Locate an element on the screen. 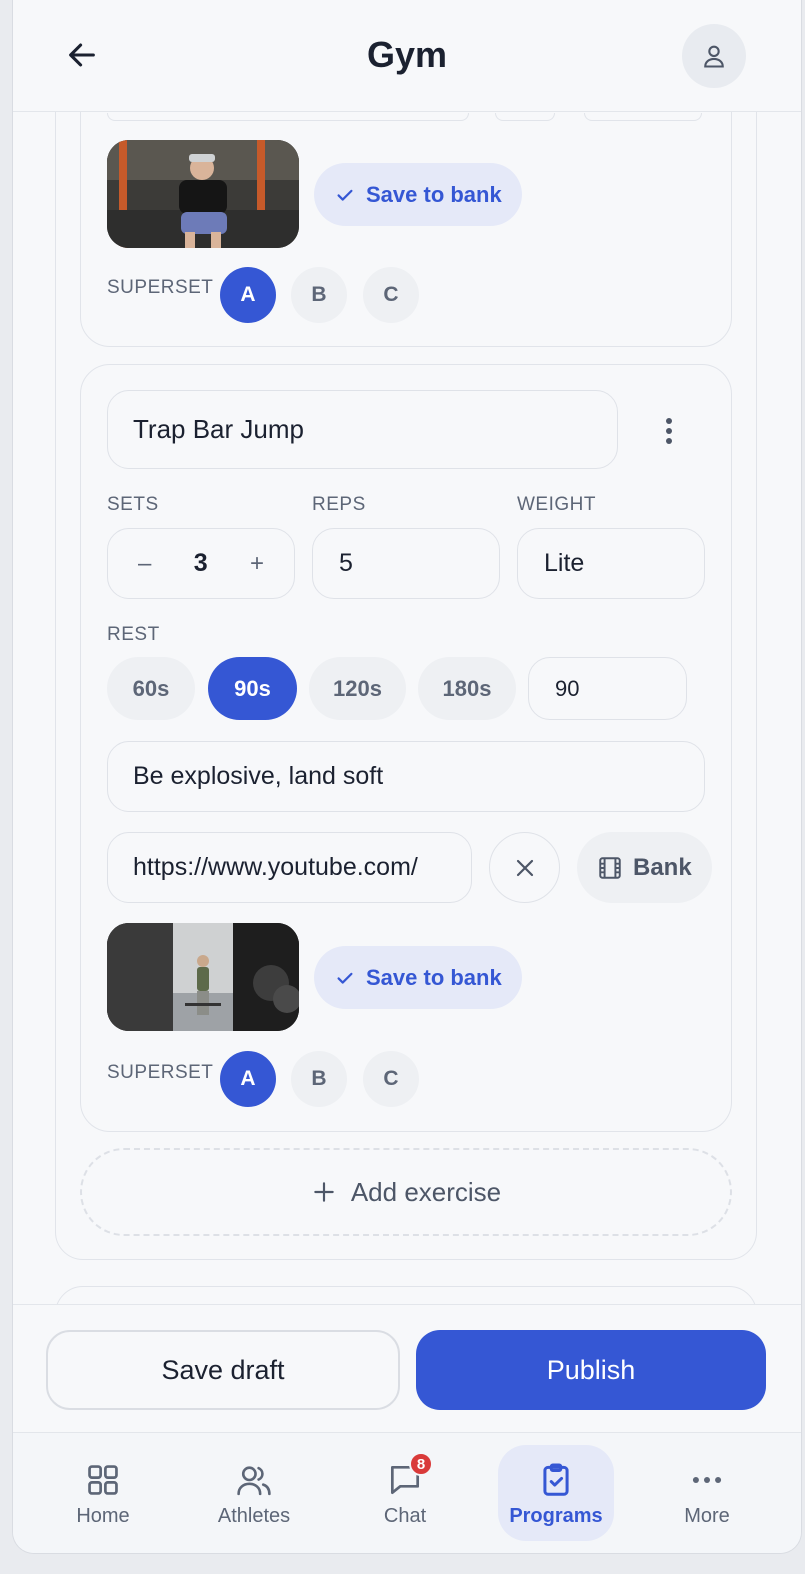  profile-button is located at coordinates (714, 56).